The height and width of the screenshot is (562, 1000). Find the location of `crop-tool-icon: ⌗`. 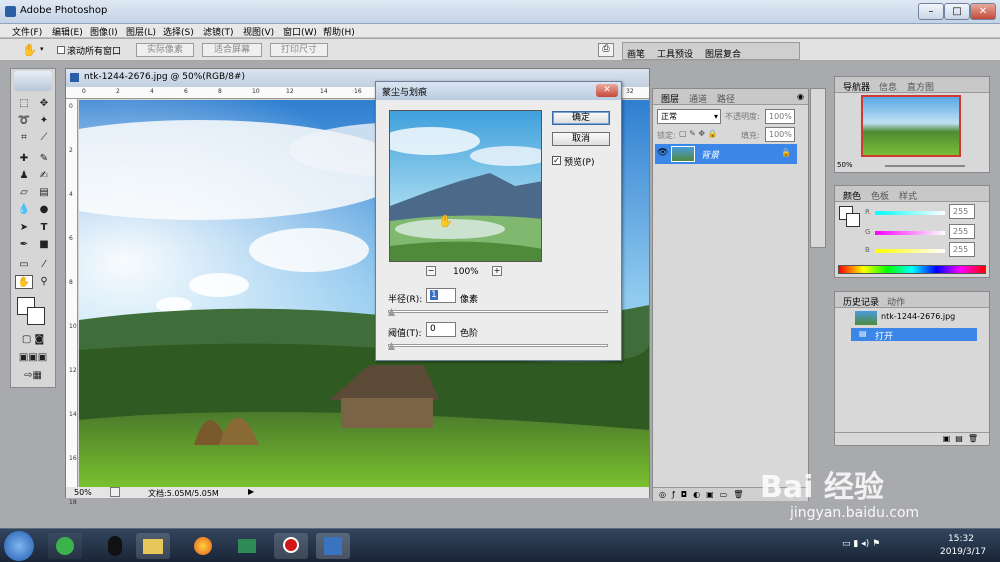

crop-tool-icon: ⌗ is located at coordinates (24, 138).